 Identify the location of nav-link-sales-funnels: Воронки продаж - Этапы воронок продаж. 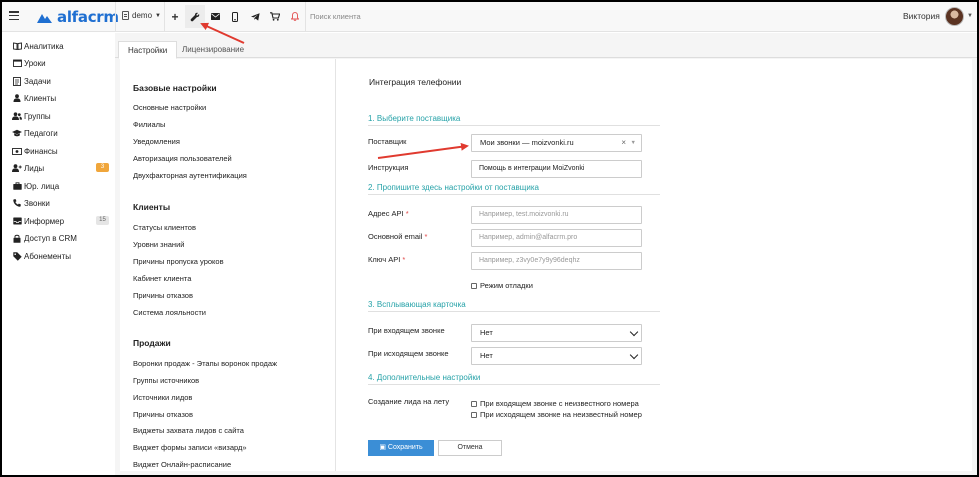
(205, 363).